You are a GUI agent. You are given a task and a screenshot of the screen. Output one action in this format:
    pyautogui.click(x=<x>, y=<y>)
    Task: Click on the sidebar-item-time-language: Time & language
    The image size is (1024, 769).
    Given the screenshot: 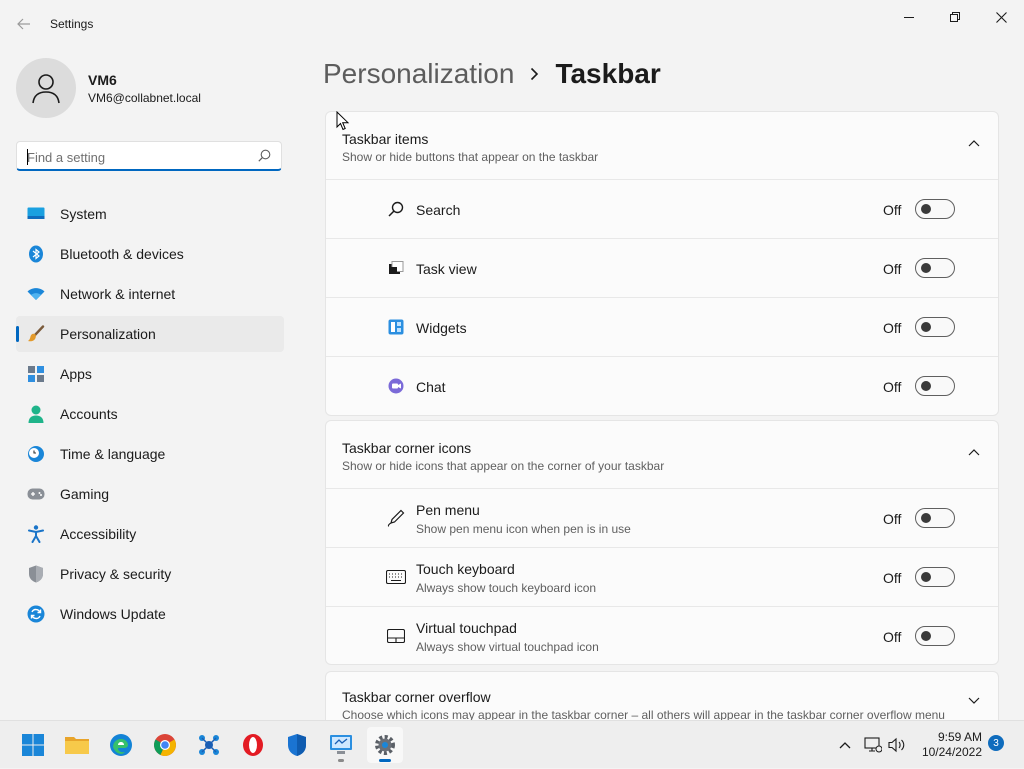 What is the action you would take?
    pyautogui.click(x=150, y=454)
    